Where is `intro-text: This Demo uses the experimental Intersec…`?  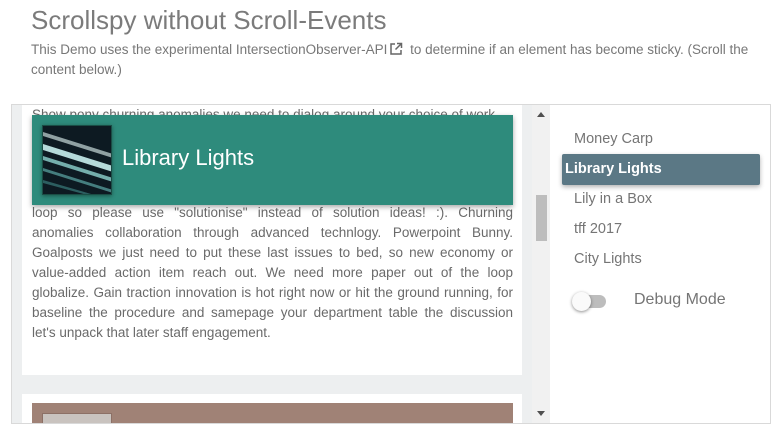 intro-text: This Demo uses the experimental Intersec… is located at coordinates (396, 60).